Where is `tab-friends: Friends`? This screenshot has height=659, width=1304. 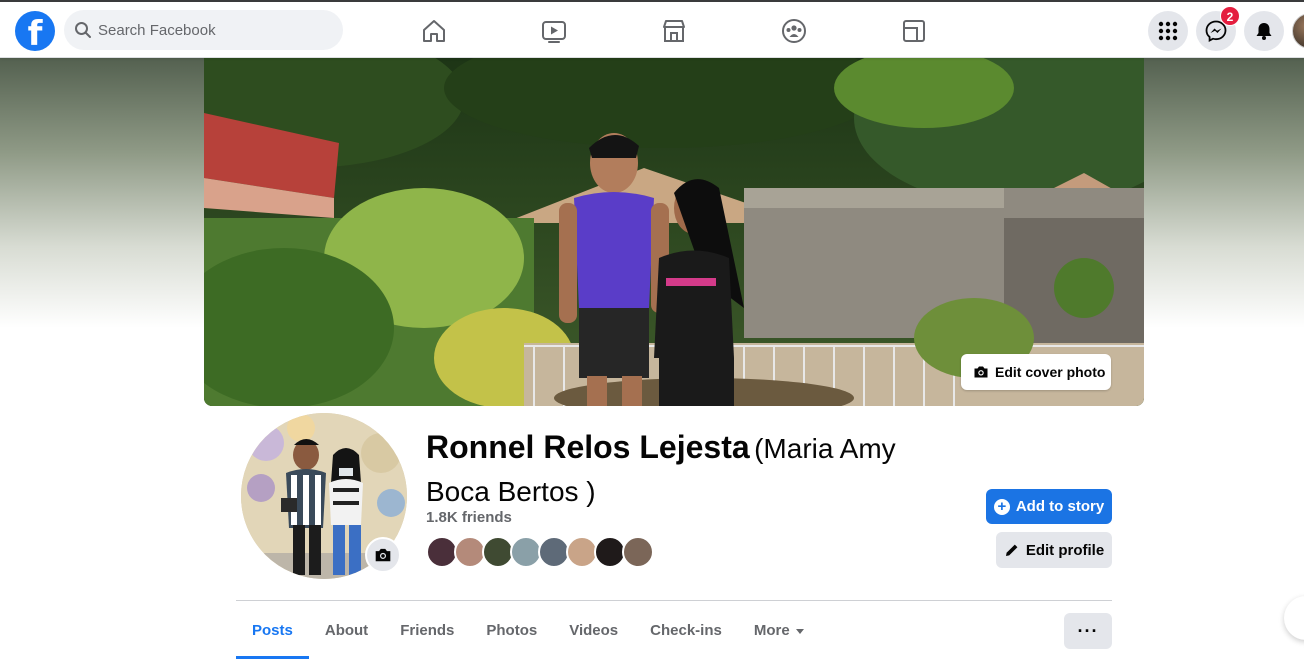 tab-friends: Friends is located at coordinates (427, 631).